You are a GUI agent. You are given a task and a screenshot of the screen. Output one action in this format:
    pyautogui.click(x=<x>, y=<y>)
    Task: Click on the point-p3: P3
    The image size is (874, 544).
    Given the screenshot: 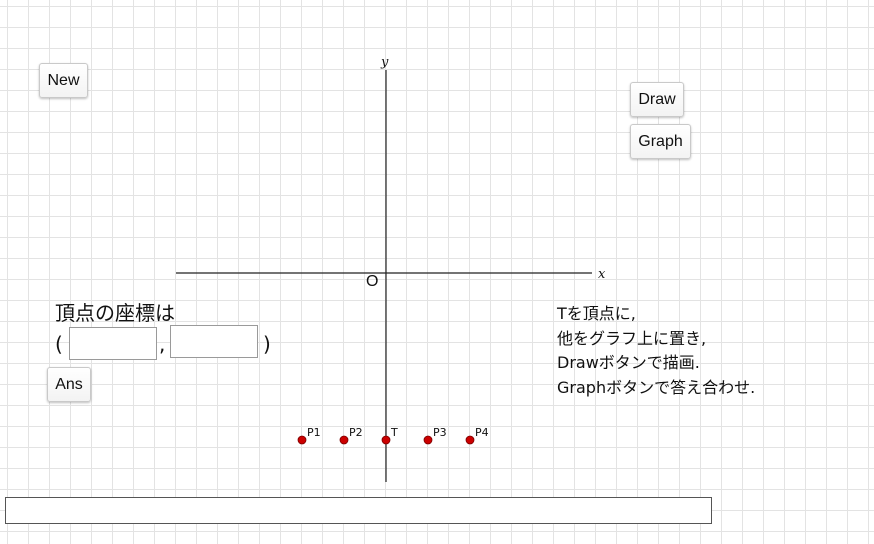 What is the action you would take?
    pyautogui.click(x=435, y=435)
    